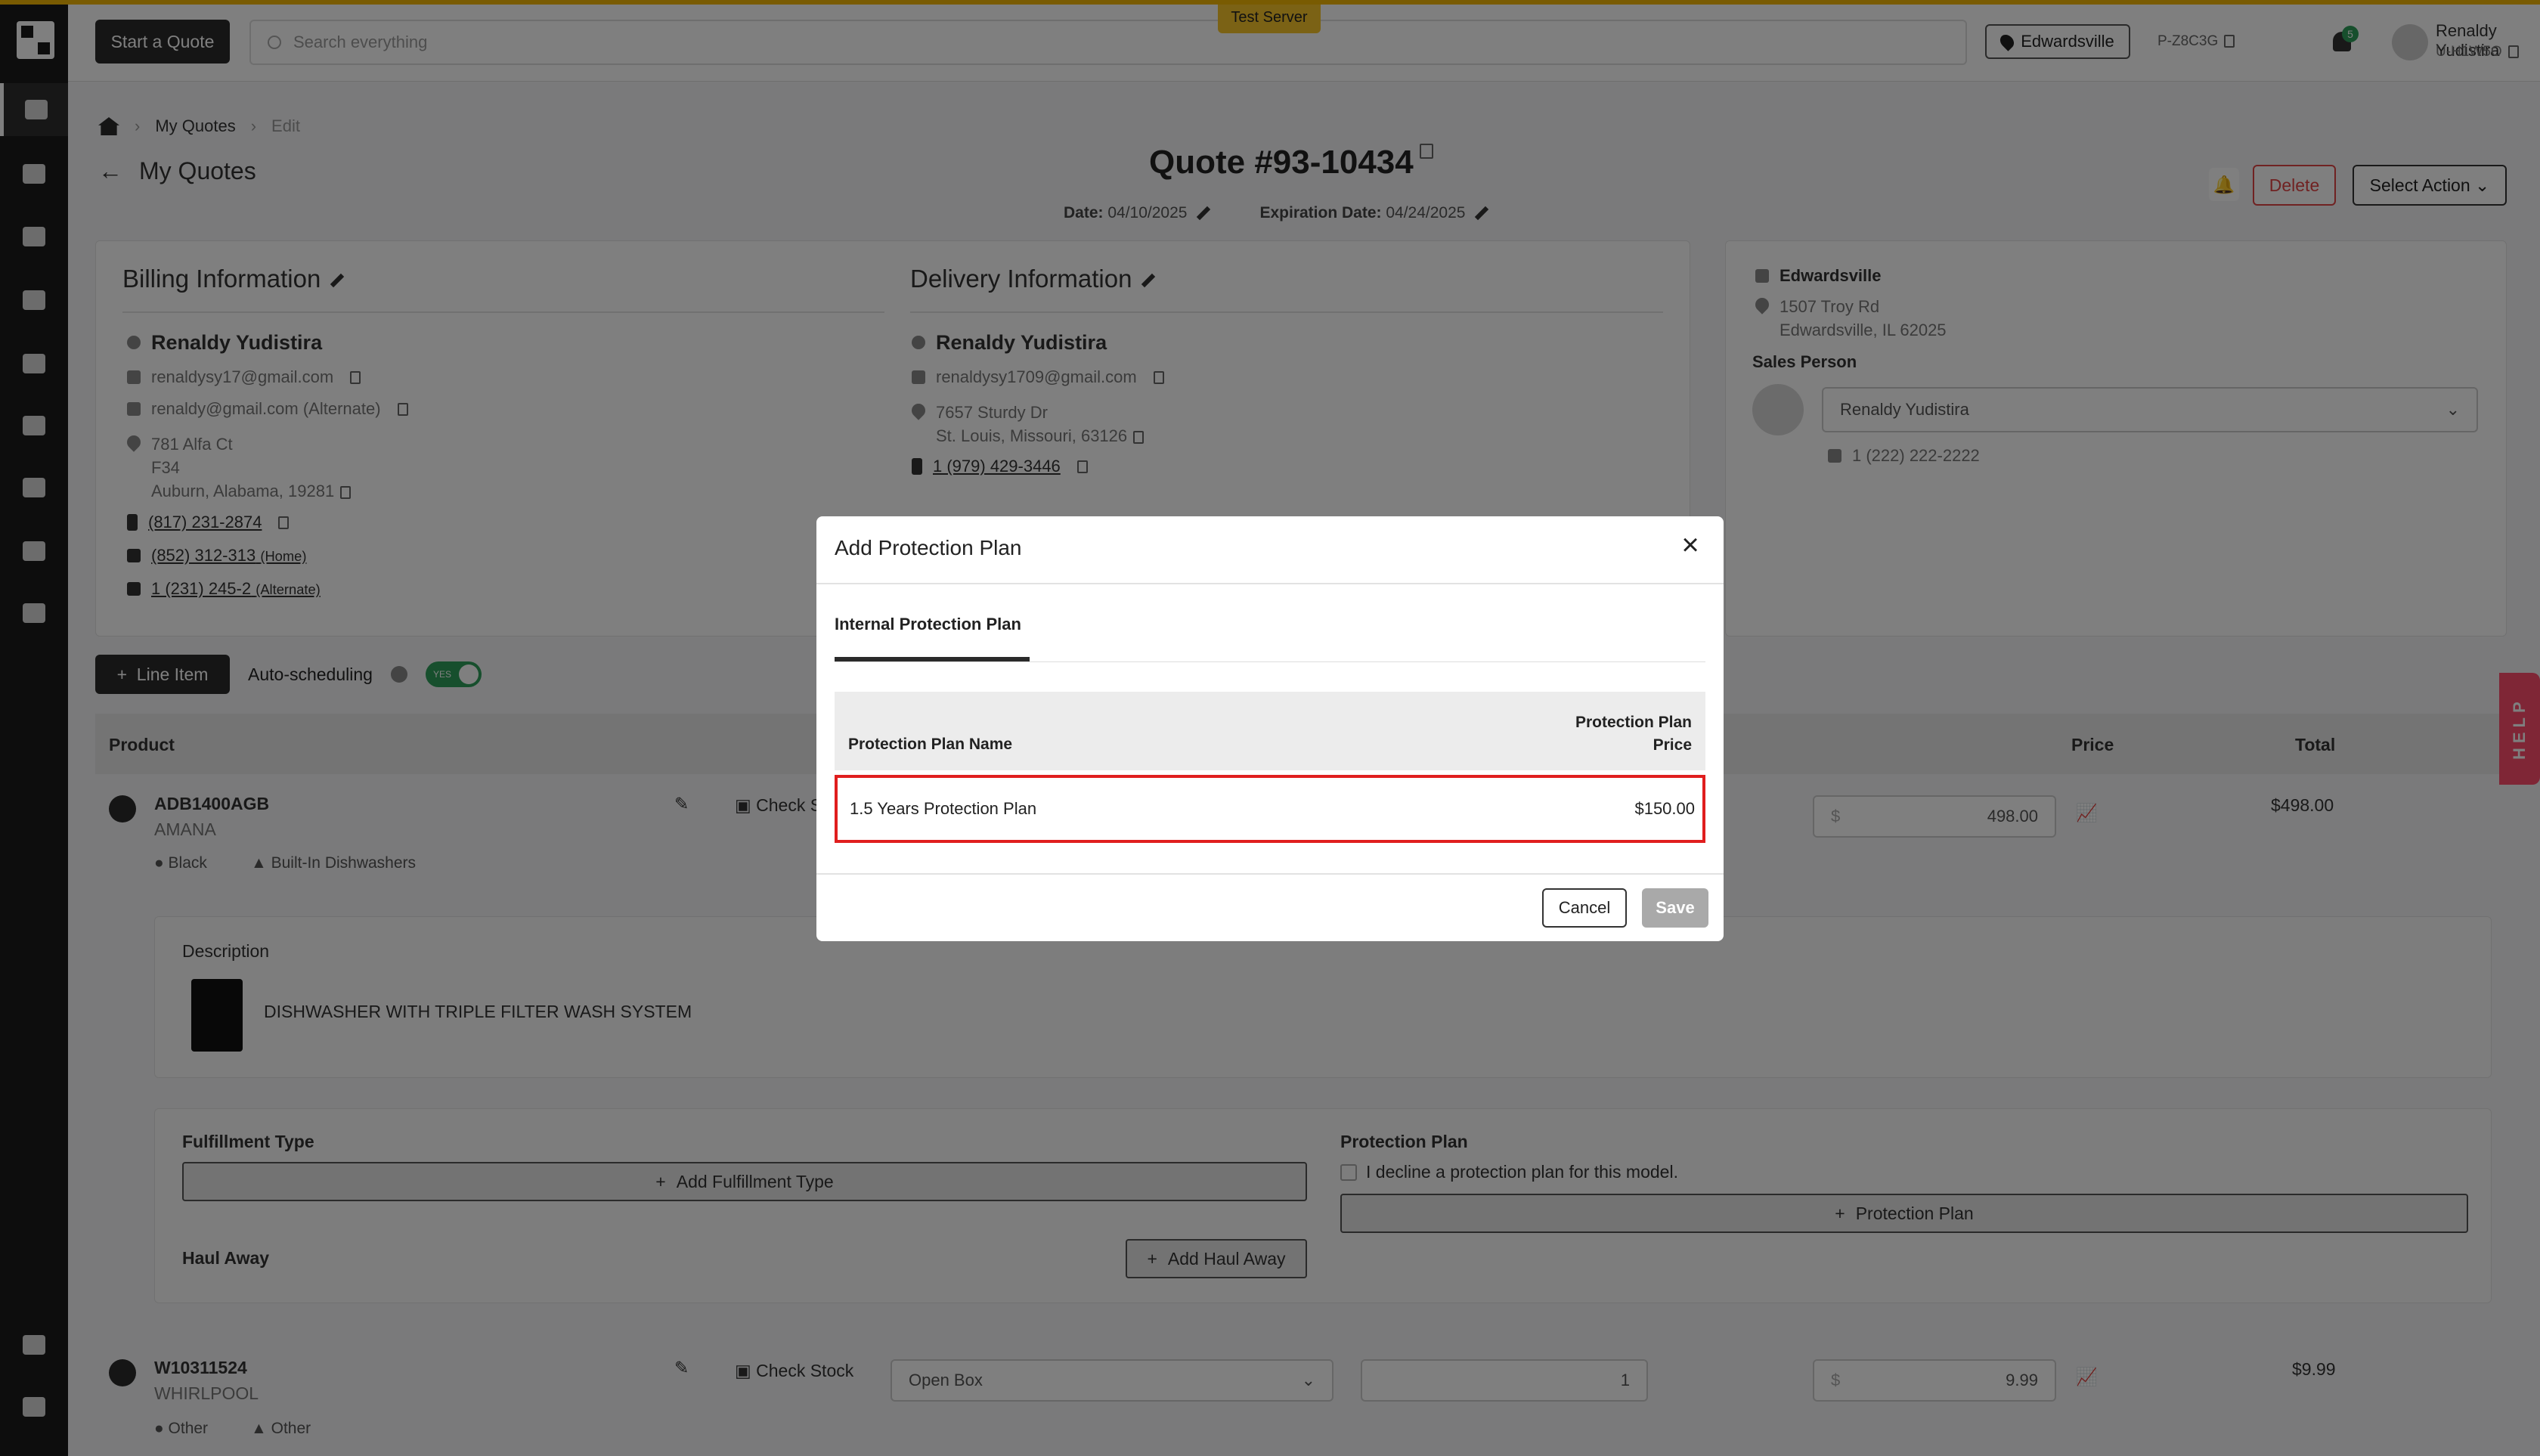  What do you see at coordinates (1690, 545) in the screenshot?
I see `close-icon: ×` at bounding box center [1690, 545].